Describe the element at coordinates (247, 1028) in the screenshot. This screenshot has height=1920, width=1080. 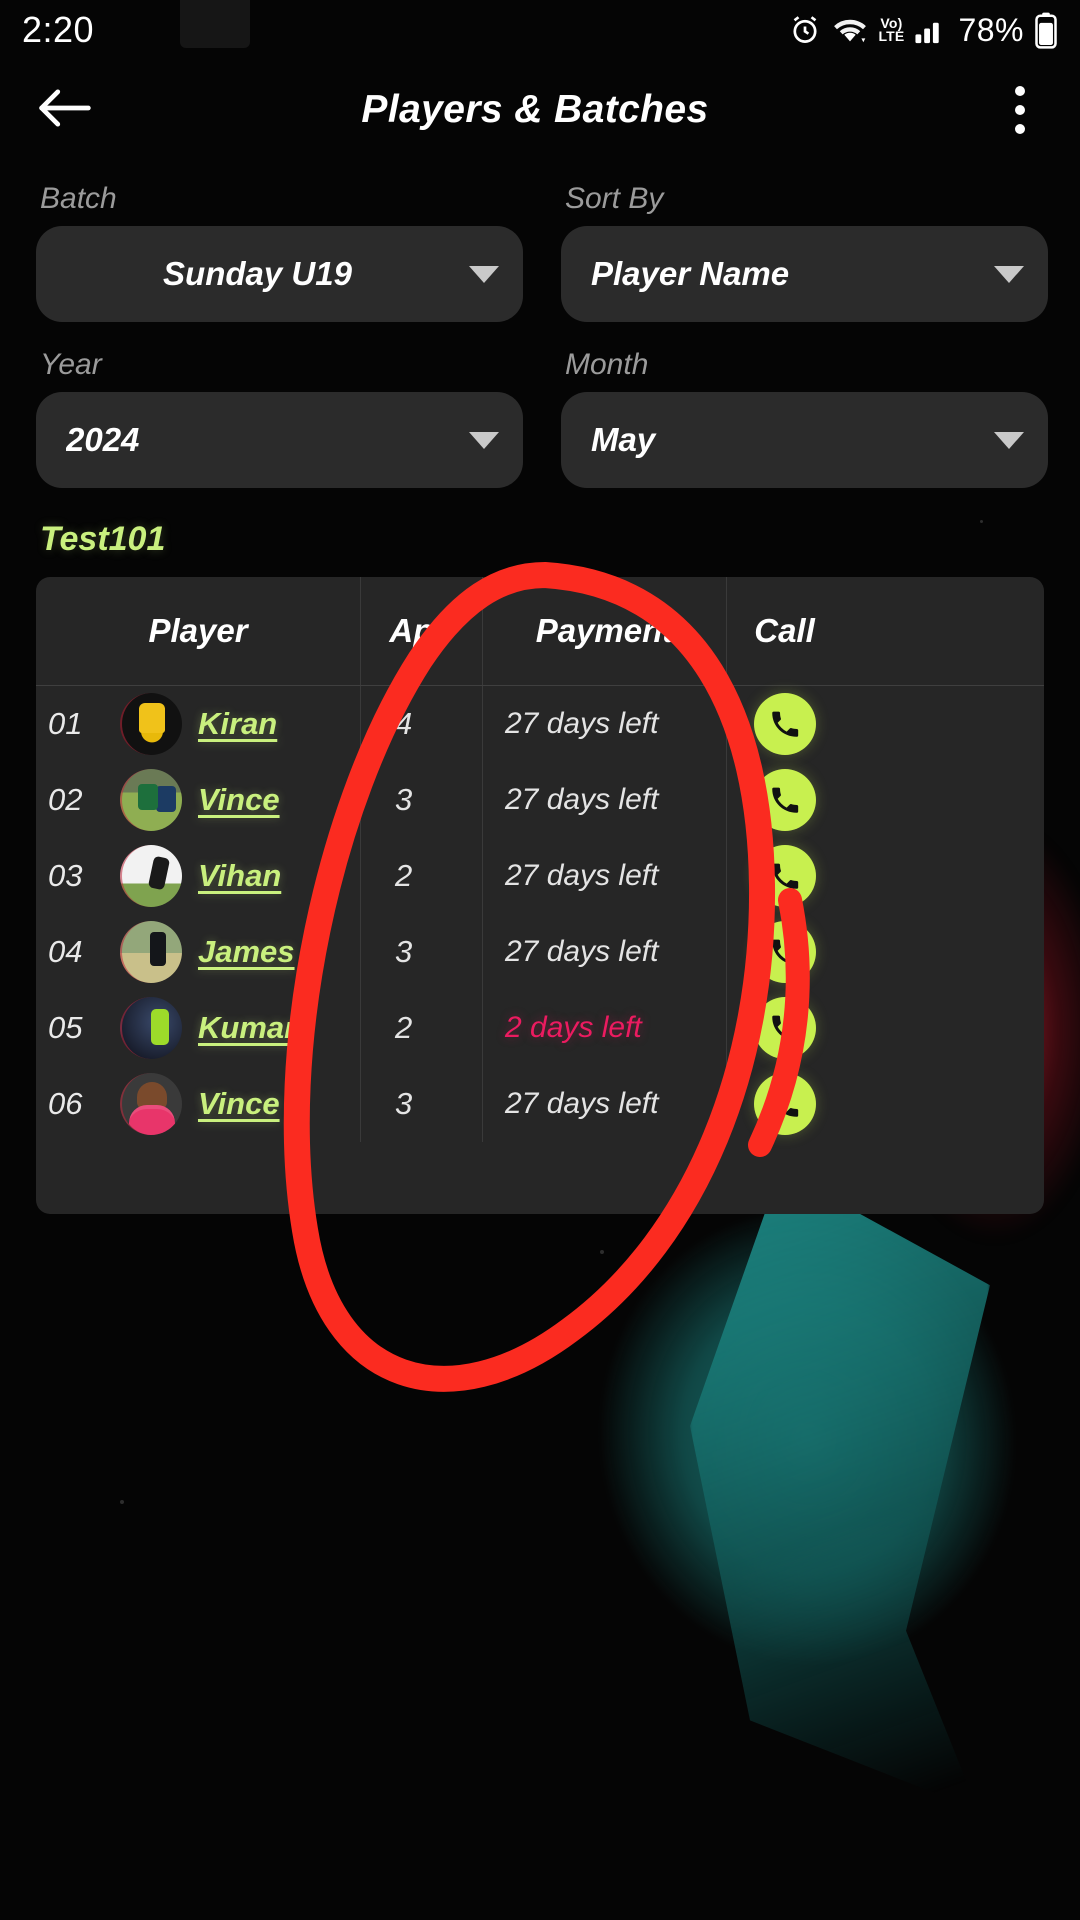
I see `player-name-link: Kumar` at that location.